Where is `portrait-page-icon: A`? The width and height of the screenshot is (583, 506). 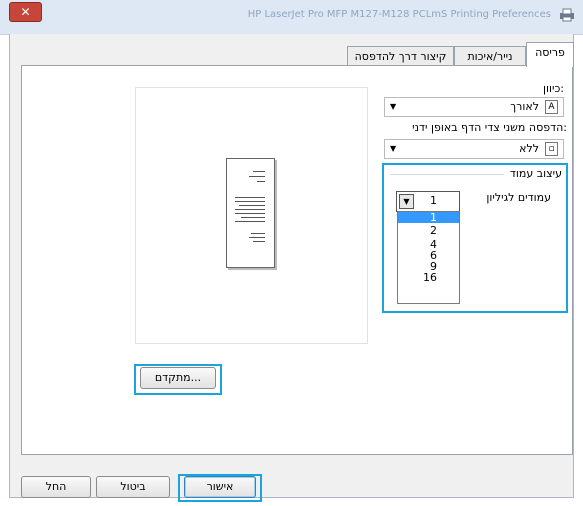
portrait-page-icon: A is located at coordinates (551, 107).